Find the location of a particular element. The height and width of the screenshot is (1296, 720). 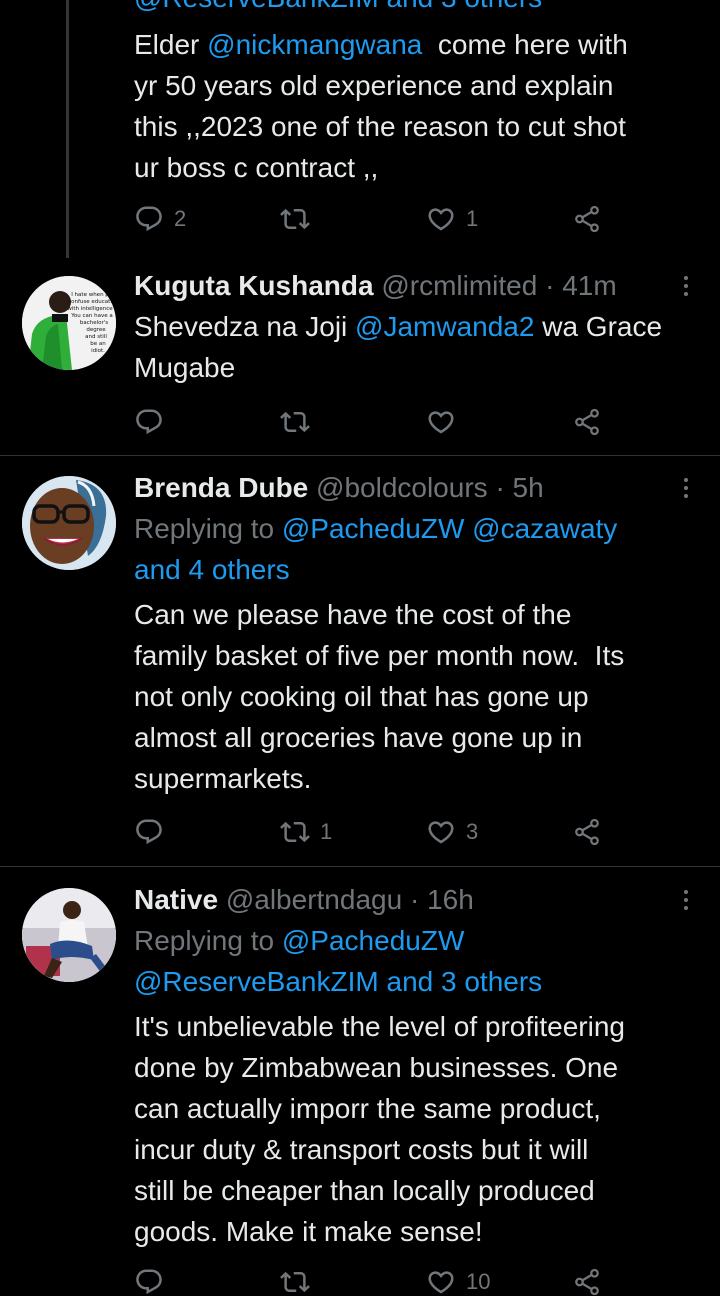

mention-link: @Jamwanda2 is located at coordinates (444, 326).